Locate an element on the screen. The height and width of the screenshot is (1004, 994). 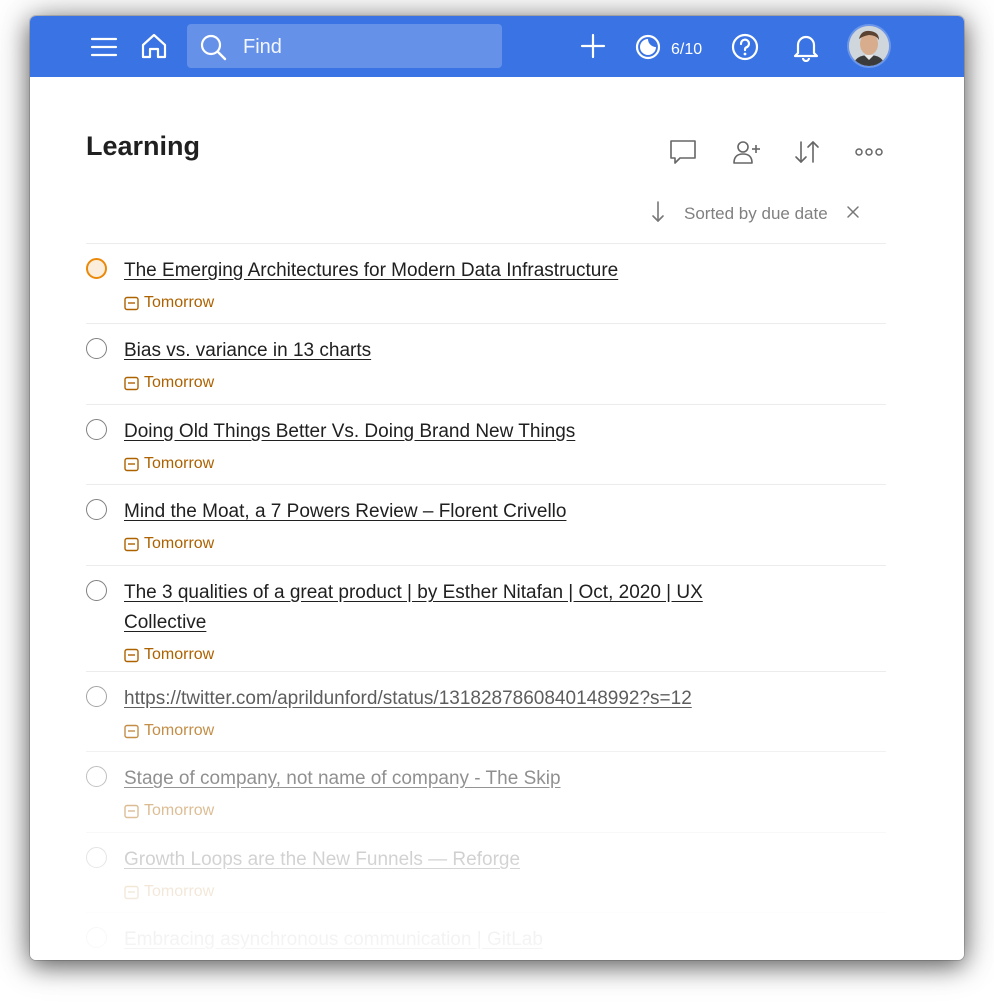
search-input: Find is located at coordinates (344, 46).